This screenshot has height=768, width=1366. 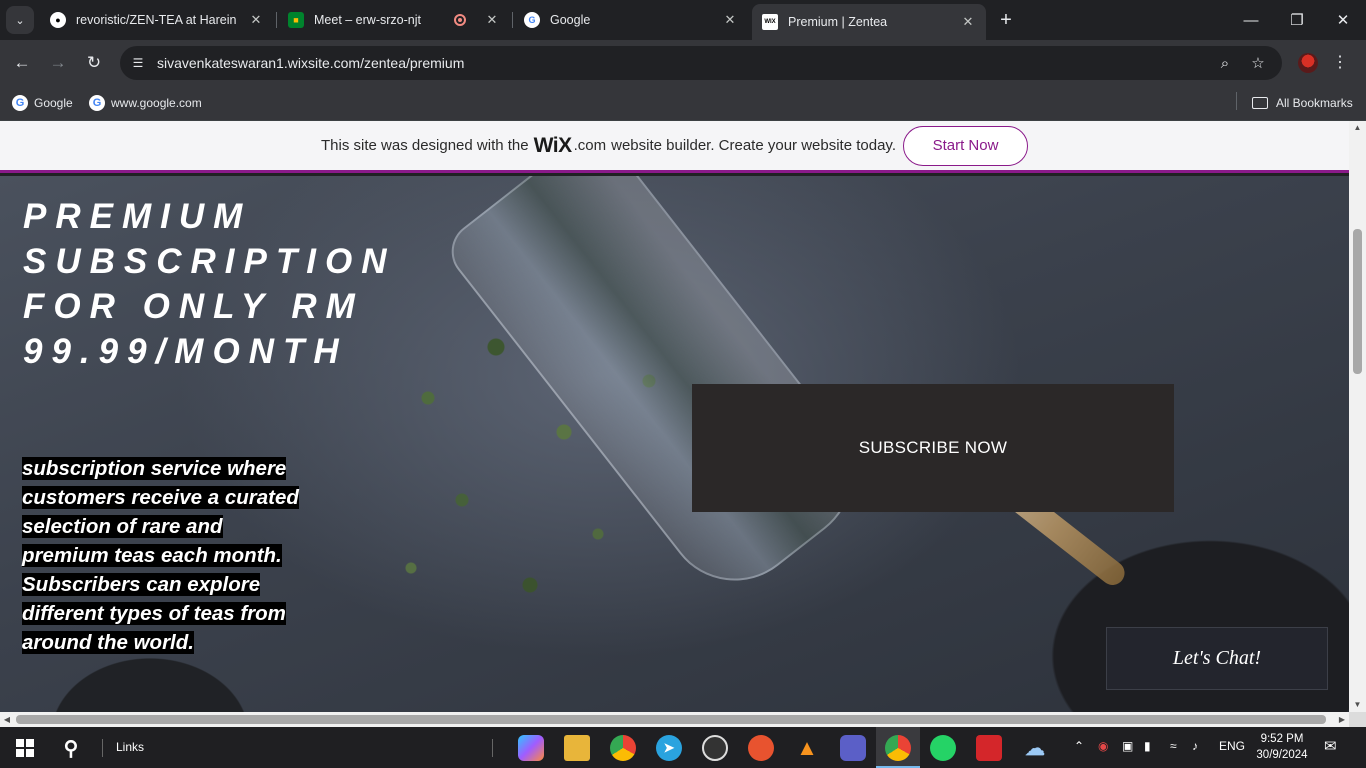 What do you see at coordinates (807, 748) in the screenshot?
I see `vlc-icon: ▲` at bounding box center [807, 748].